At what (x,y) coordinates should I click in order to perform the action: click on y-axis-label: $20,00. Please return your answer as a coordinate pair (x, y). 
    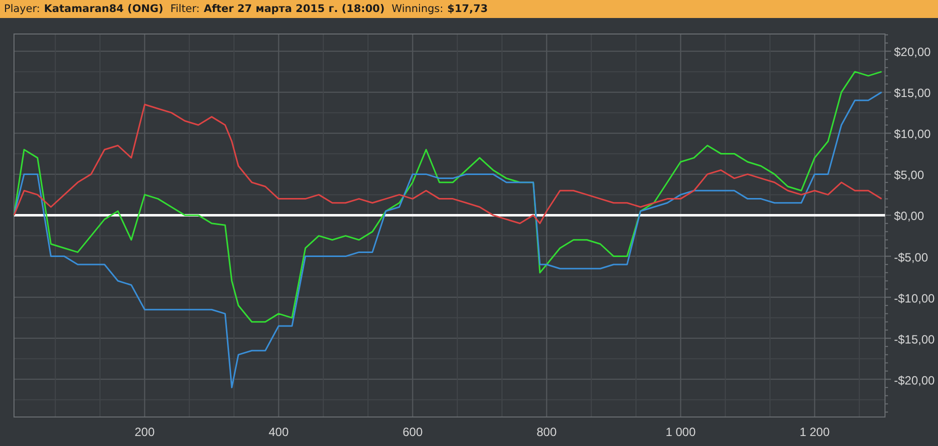
    Looking at the image, I should click on (912, 52).